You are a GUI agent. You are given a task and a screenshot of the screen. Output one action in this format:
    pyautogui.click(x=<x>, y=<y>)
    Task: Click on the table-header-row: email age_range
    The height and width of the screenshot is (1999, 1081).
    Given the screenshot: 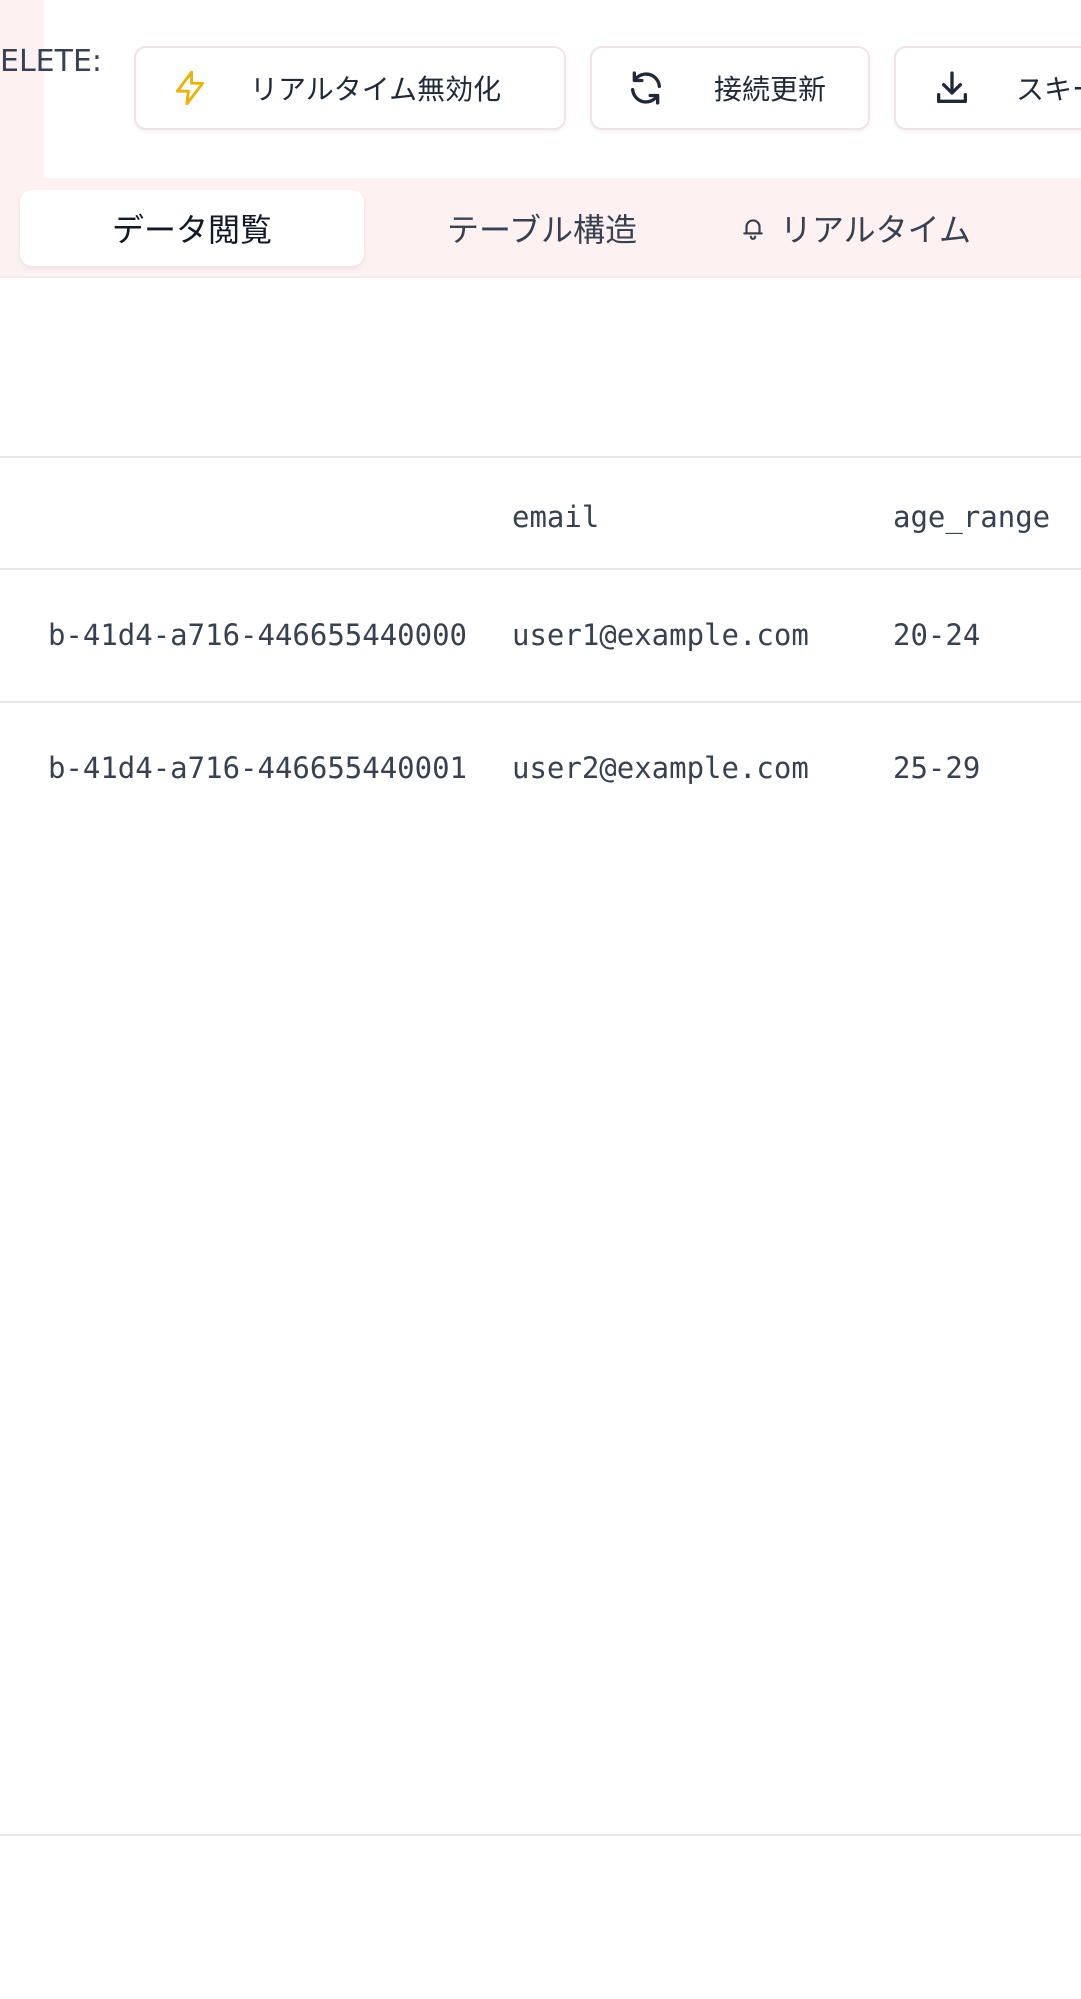 What is the action you would take?
    pyautogui.click(x=540, y=513)
    